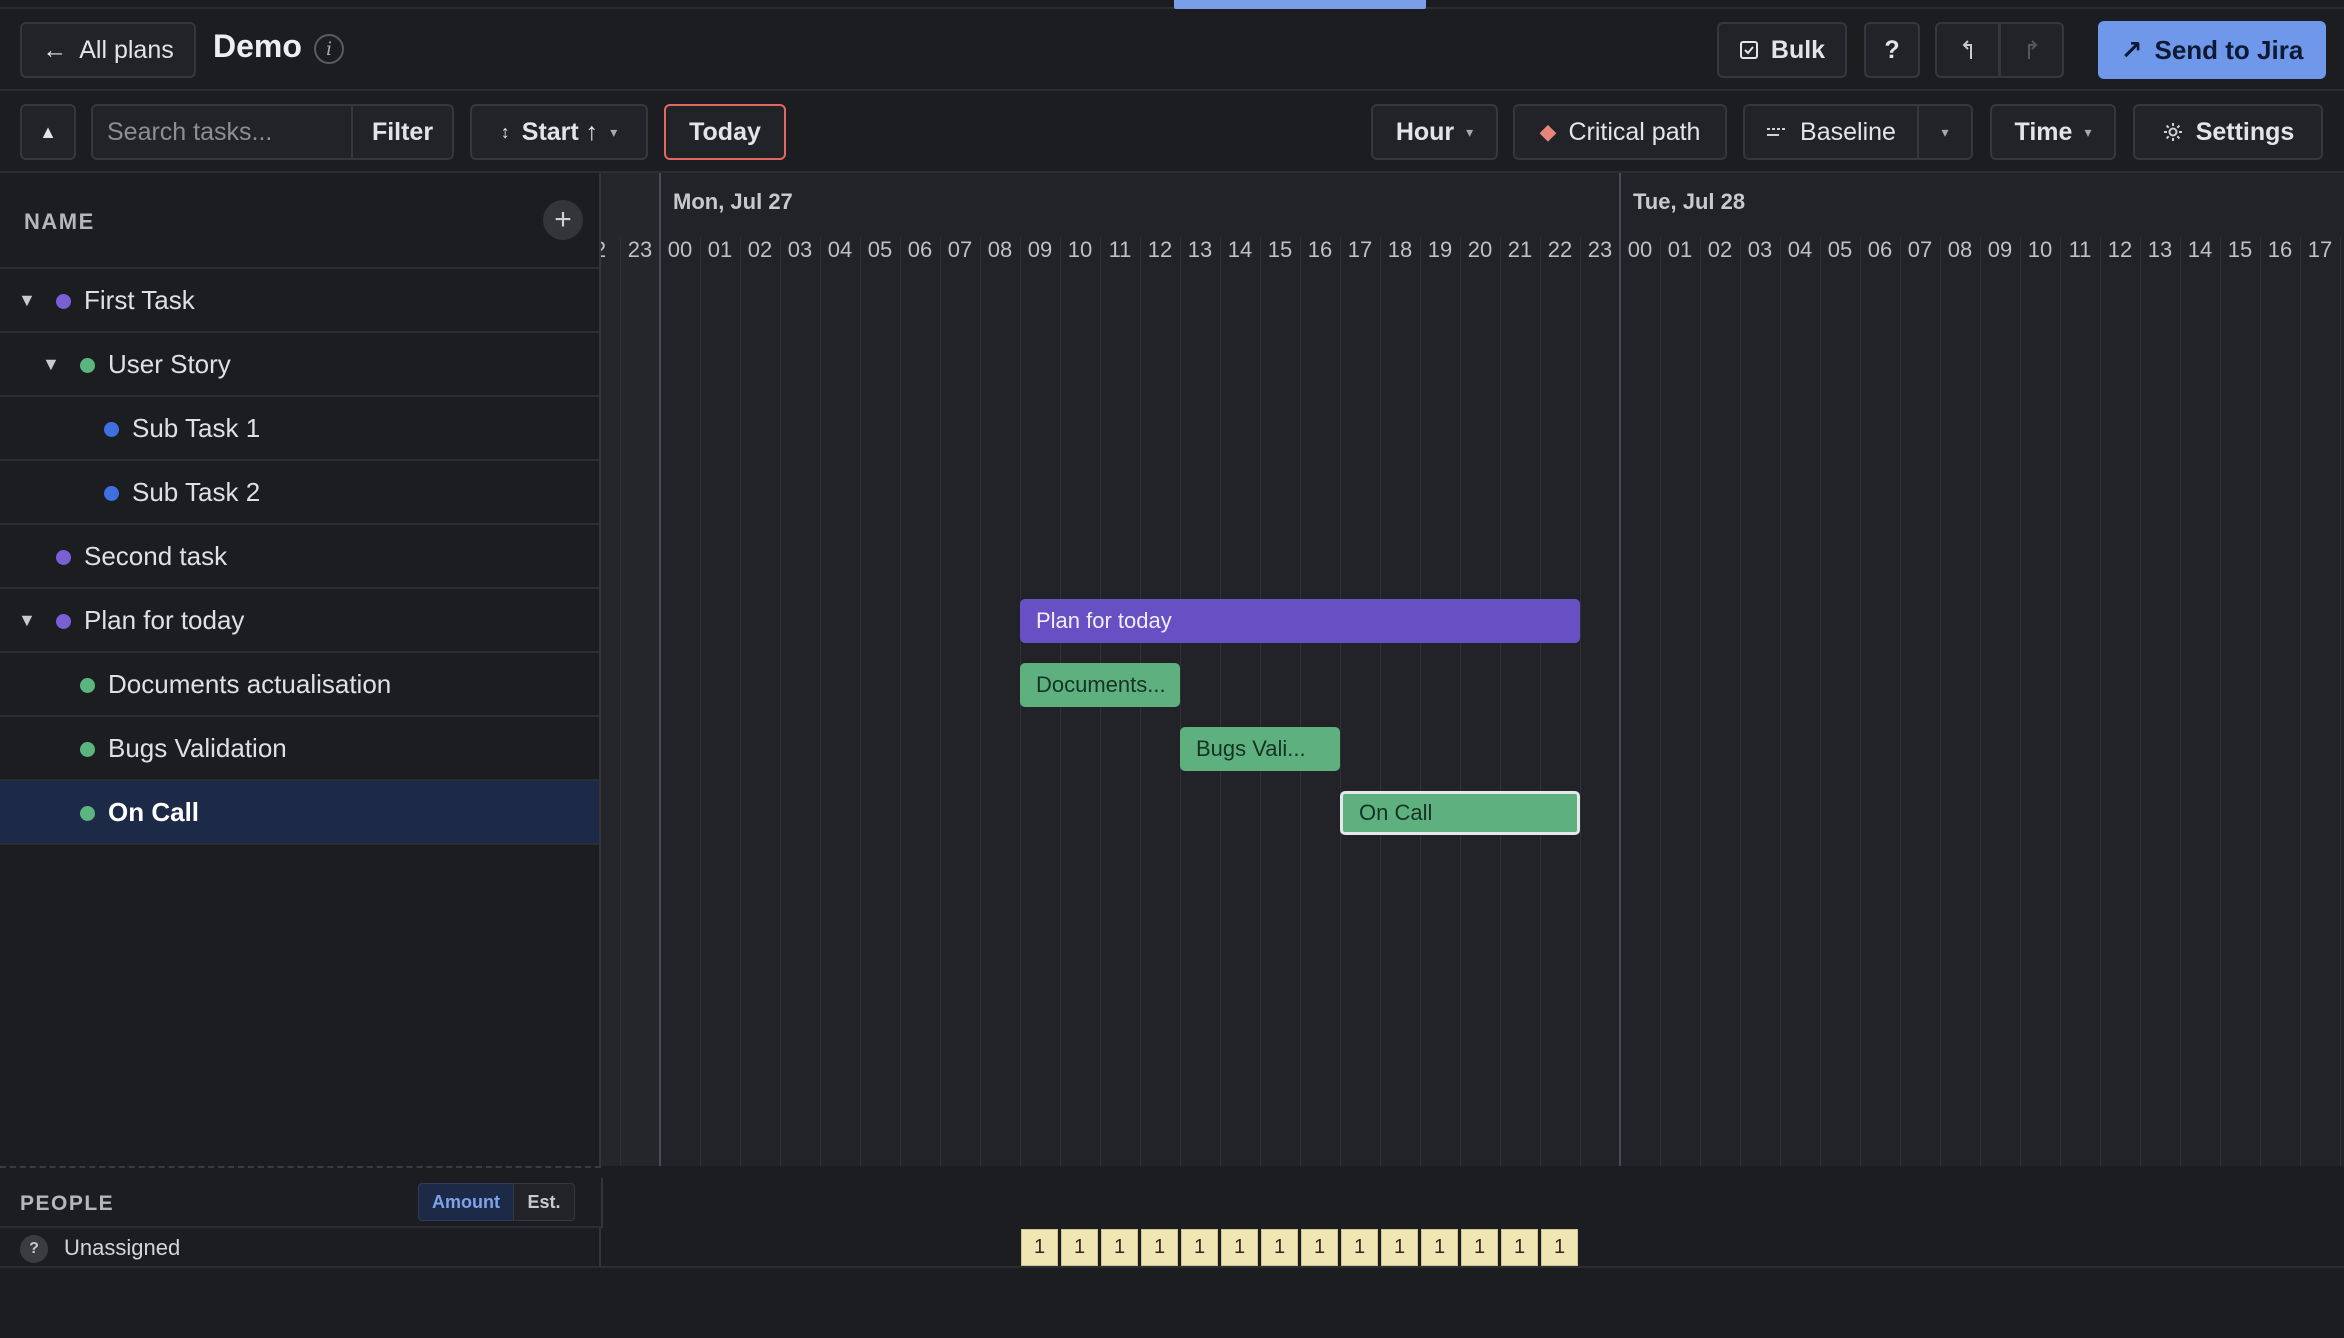 Image resolution: width=2344 pixels, height=1338 pixels. What do you see at coordinates (299, 621) in the screenshot?
I see `task-row: ▼ Plan for today` at bounding box center [299, 621].